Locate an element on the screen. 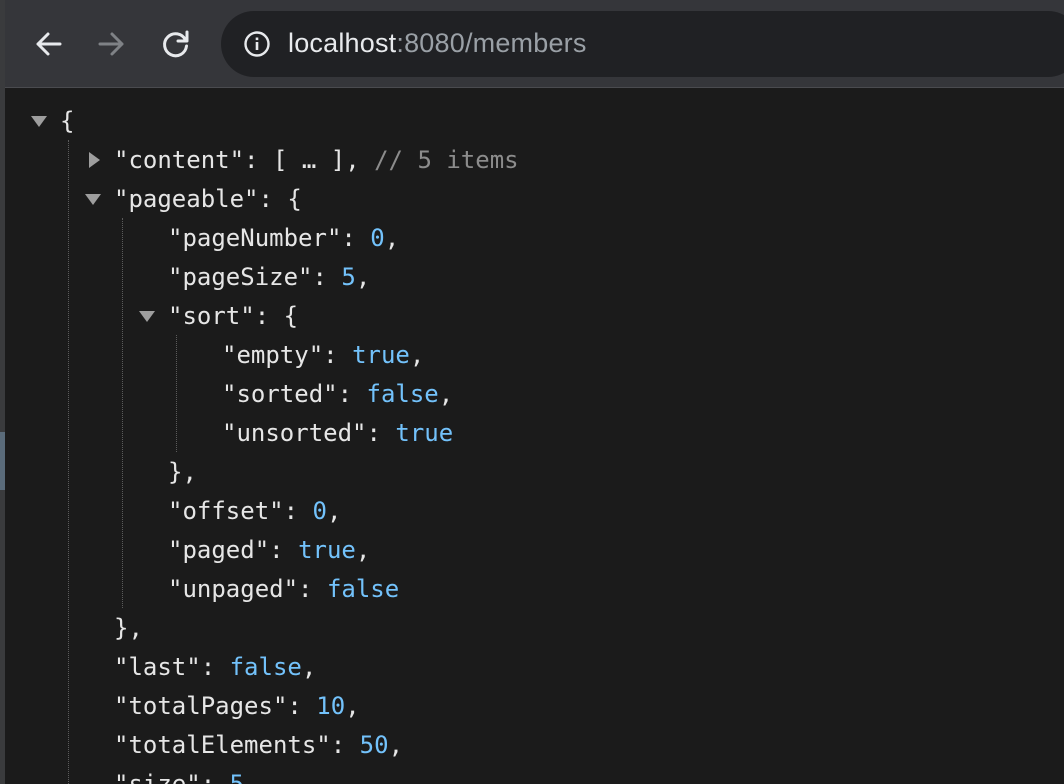 The image size is (1064, 784). json-row-pageSize: "pageSize": 5, is located at coordinates (269, 277).